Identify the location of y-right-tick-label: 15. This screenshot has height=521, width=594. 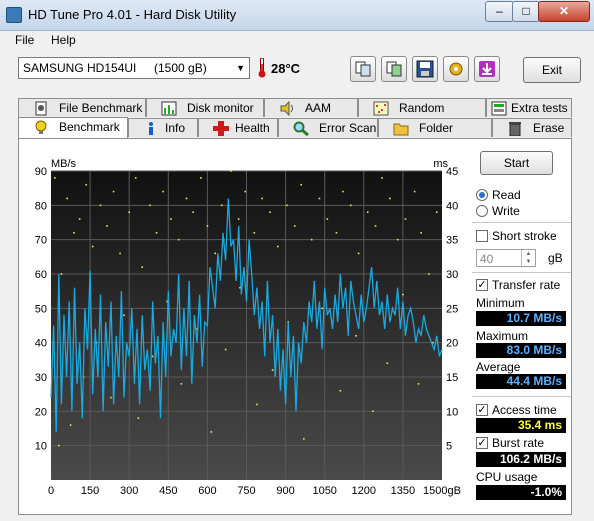
(452, 378).